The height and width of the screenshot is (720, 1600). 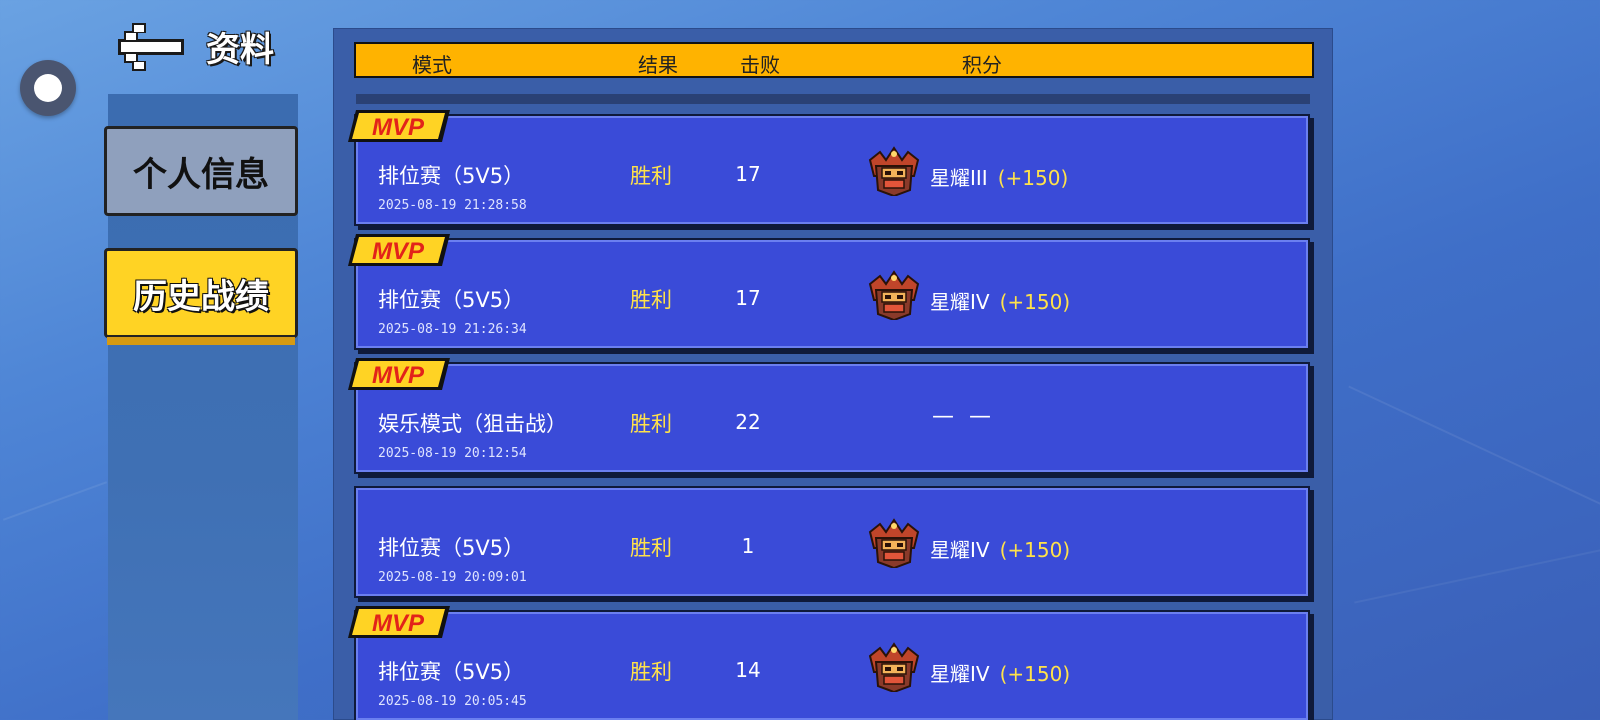 What do you see at coordinates (959, 178) in the screenshot?
I see `rank-name: 星耀III` at bounding box center [959, 178].